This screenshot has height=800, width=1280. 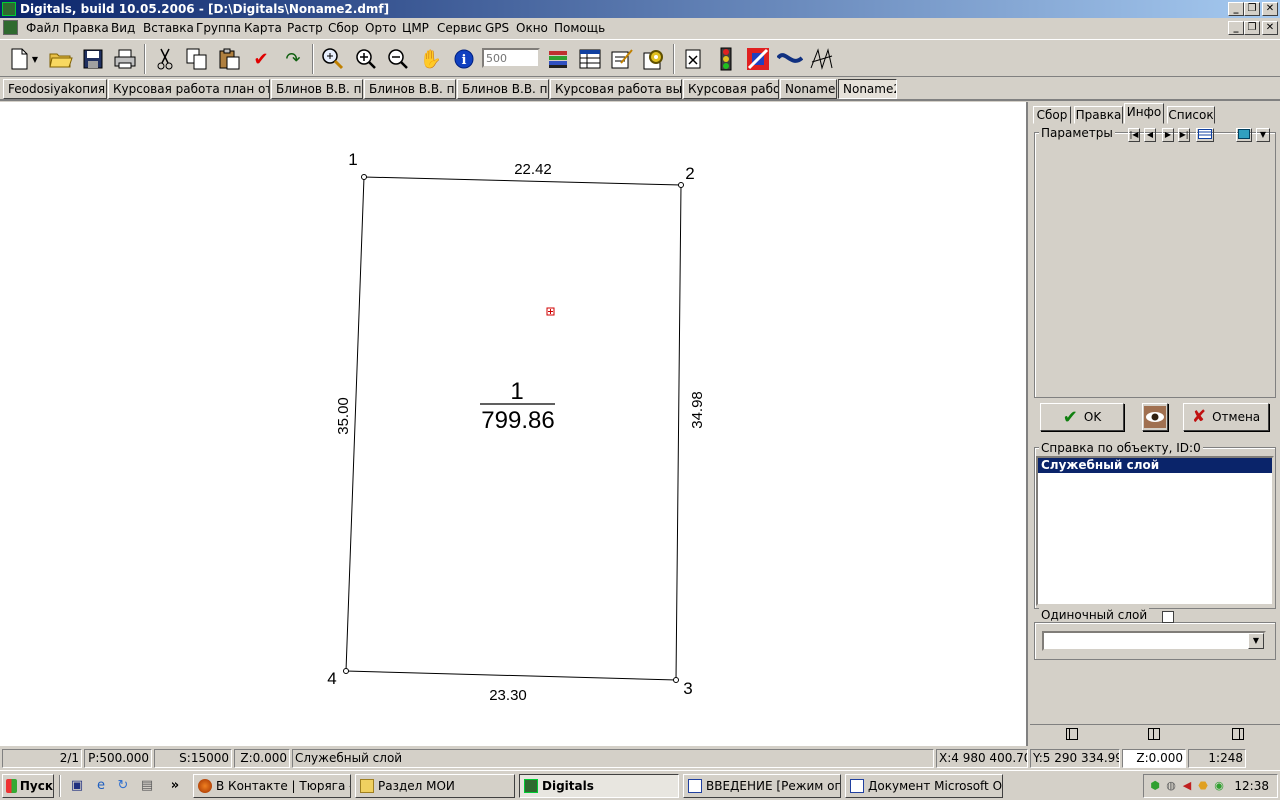 What do you see at coordinates (1184, 135) in the screenshot?
I see `last-record-icon: ▶|` at bounding box center [1184, 135].